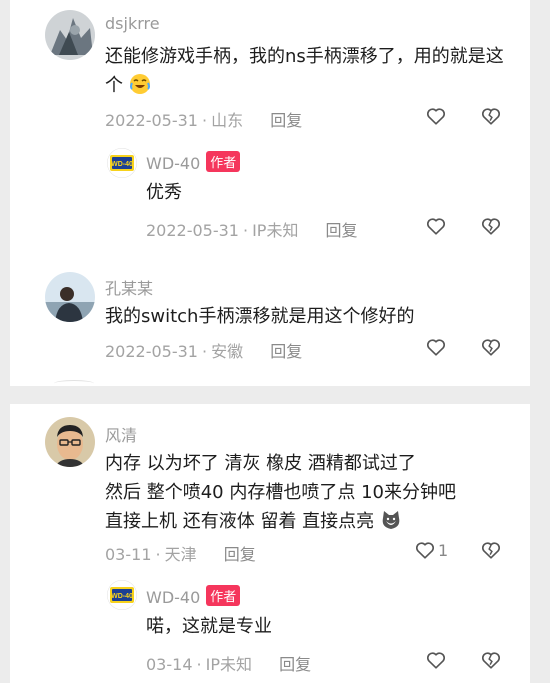 This screenshot has height=683, width=550. I want to click on comment-text: 我的switch手柄漂移就是用这个修好的, so click(260, 316).